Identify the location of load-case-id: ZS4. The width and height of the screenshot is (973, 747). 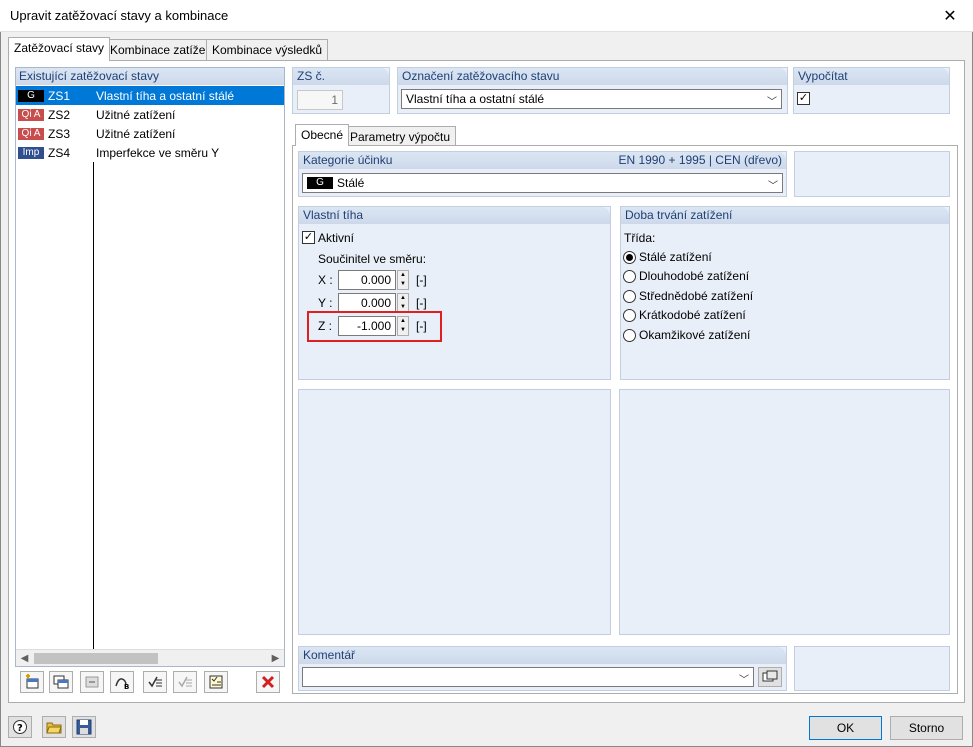
(59, 152).